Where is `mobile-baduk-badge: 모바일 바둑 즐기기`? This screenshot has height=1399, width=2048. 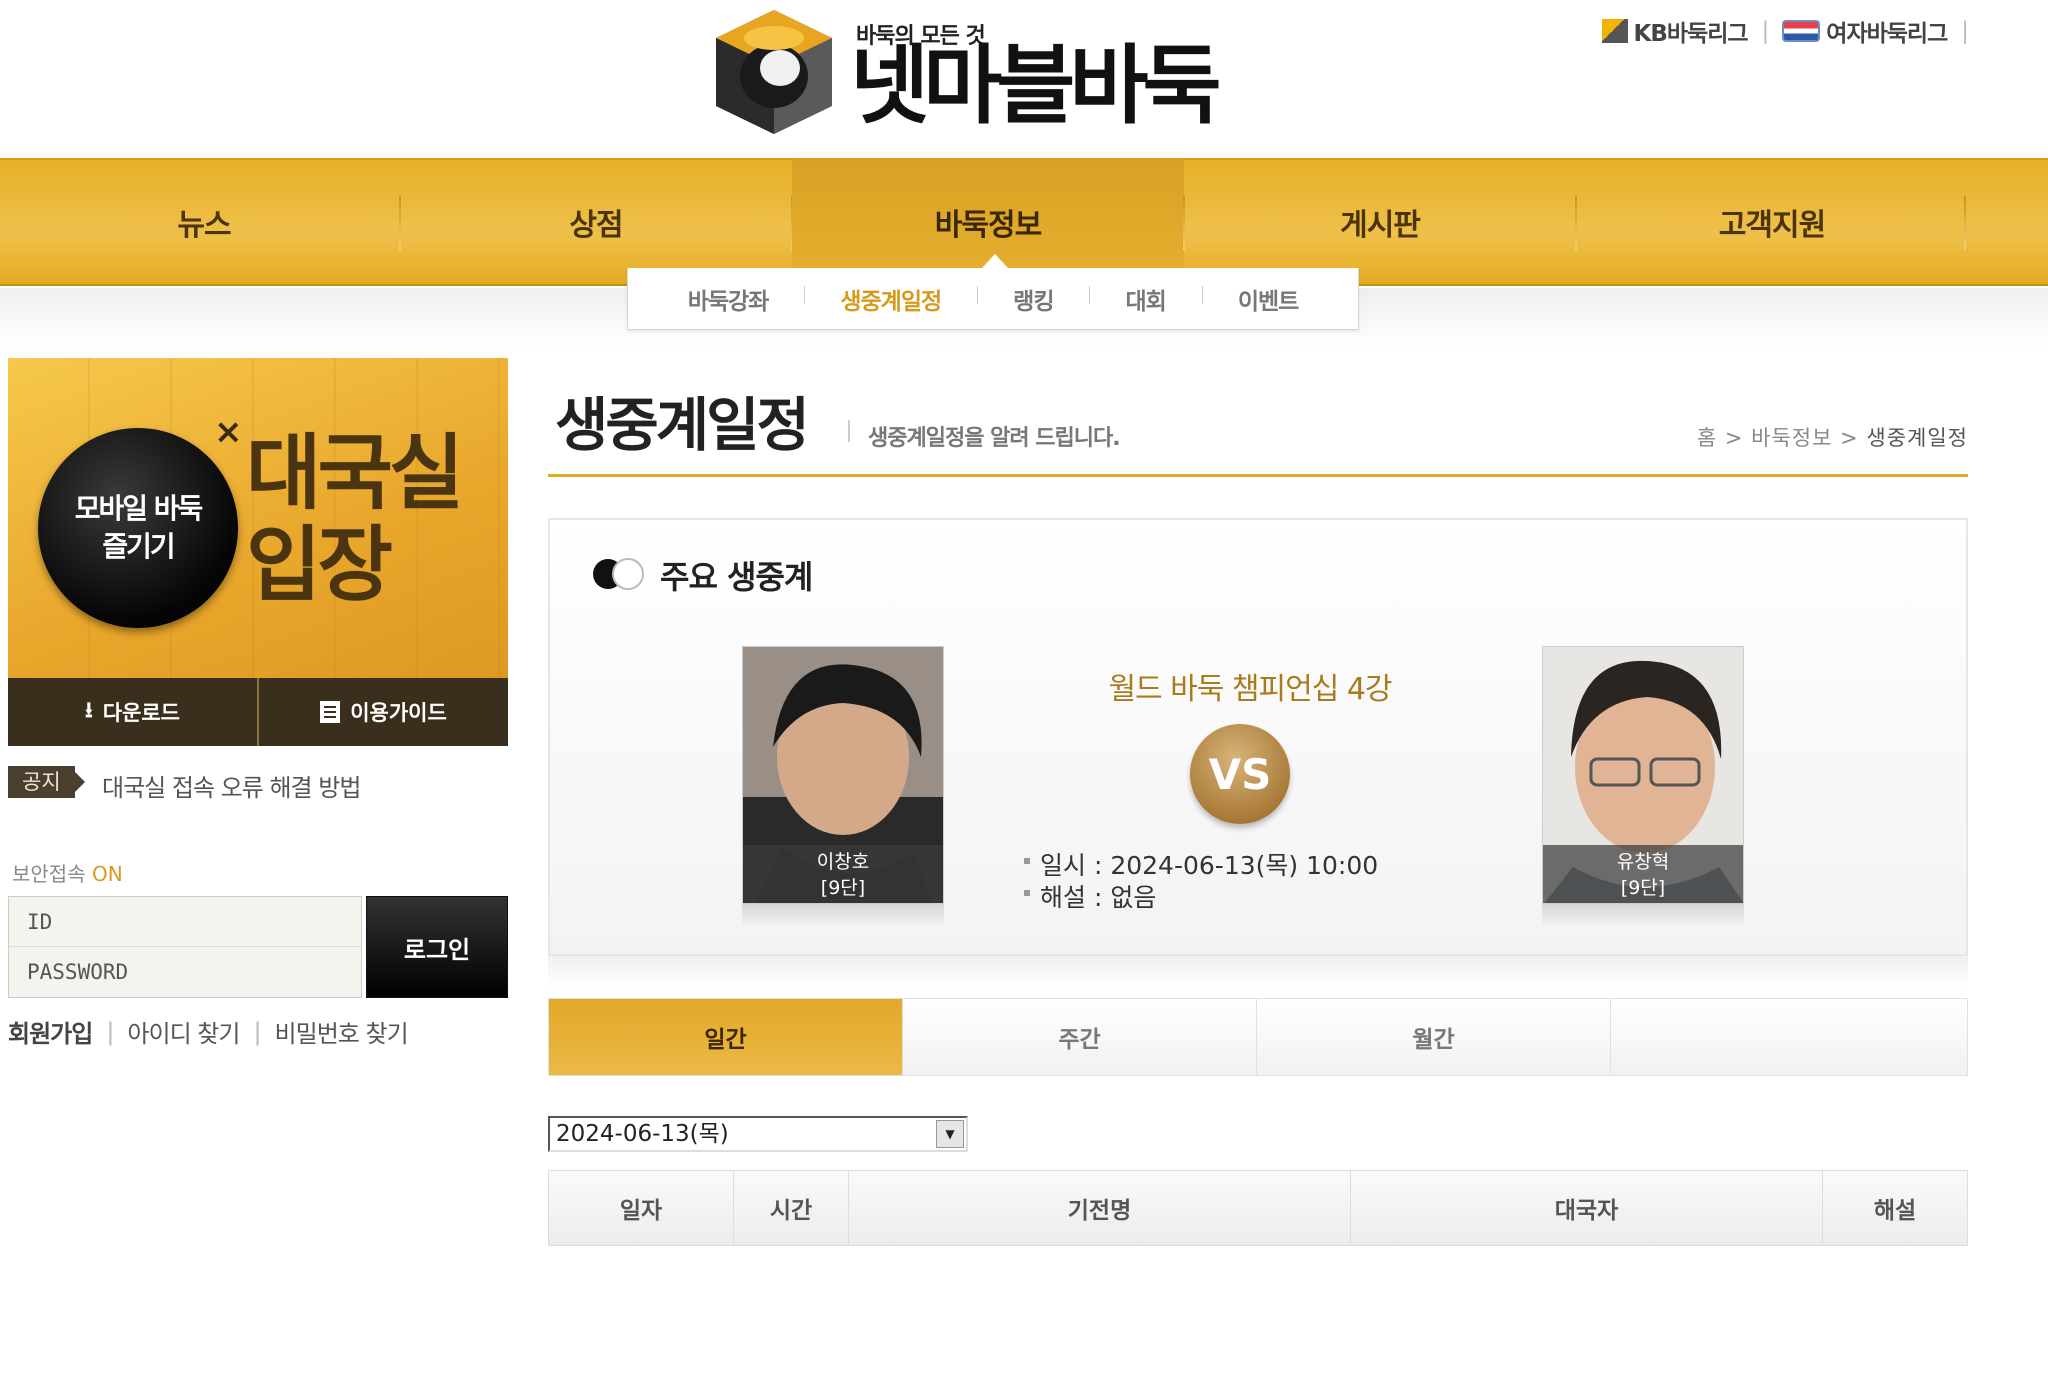
mobile-baduk-badge: 모바일 바둑 즐기기 is located at coordinates (138, 528).